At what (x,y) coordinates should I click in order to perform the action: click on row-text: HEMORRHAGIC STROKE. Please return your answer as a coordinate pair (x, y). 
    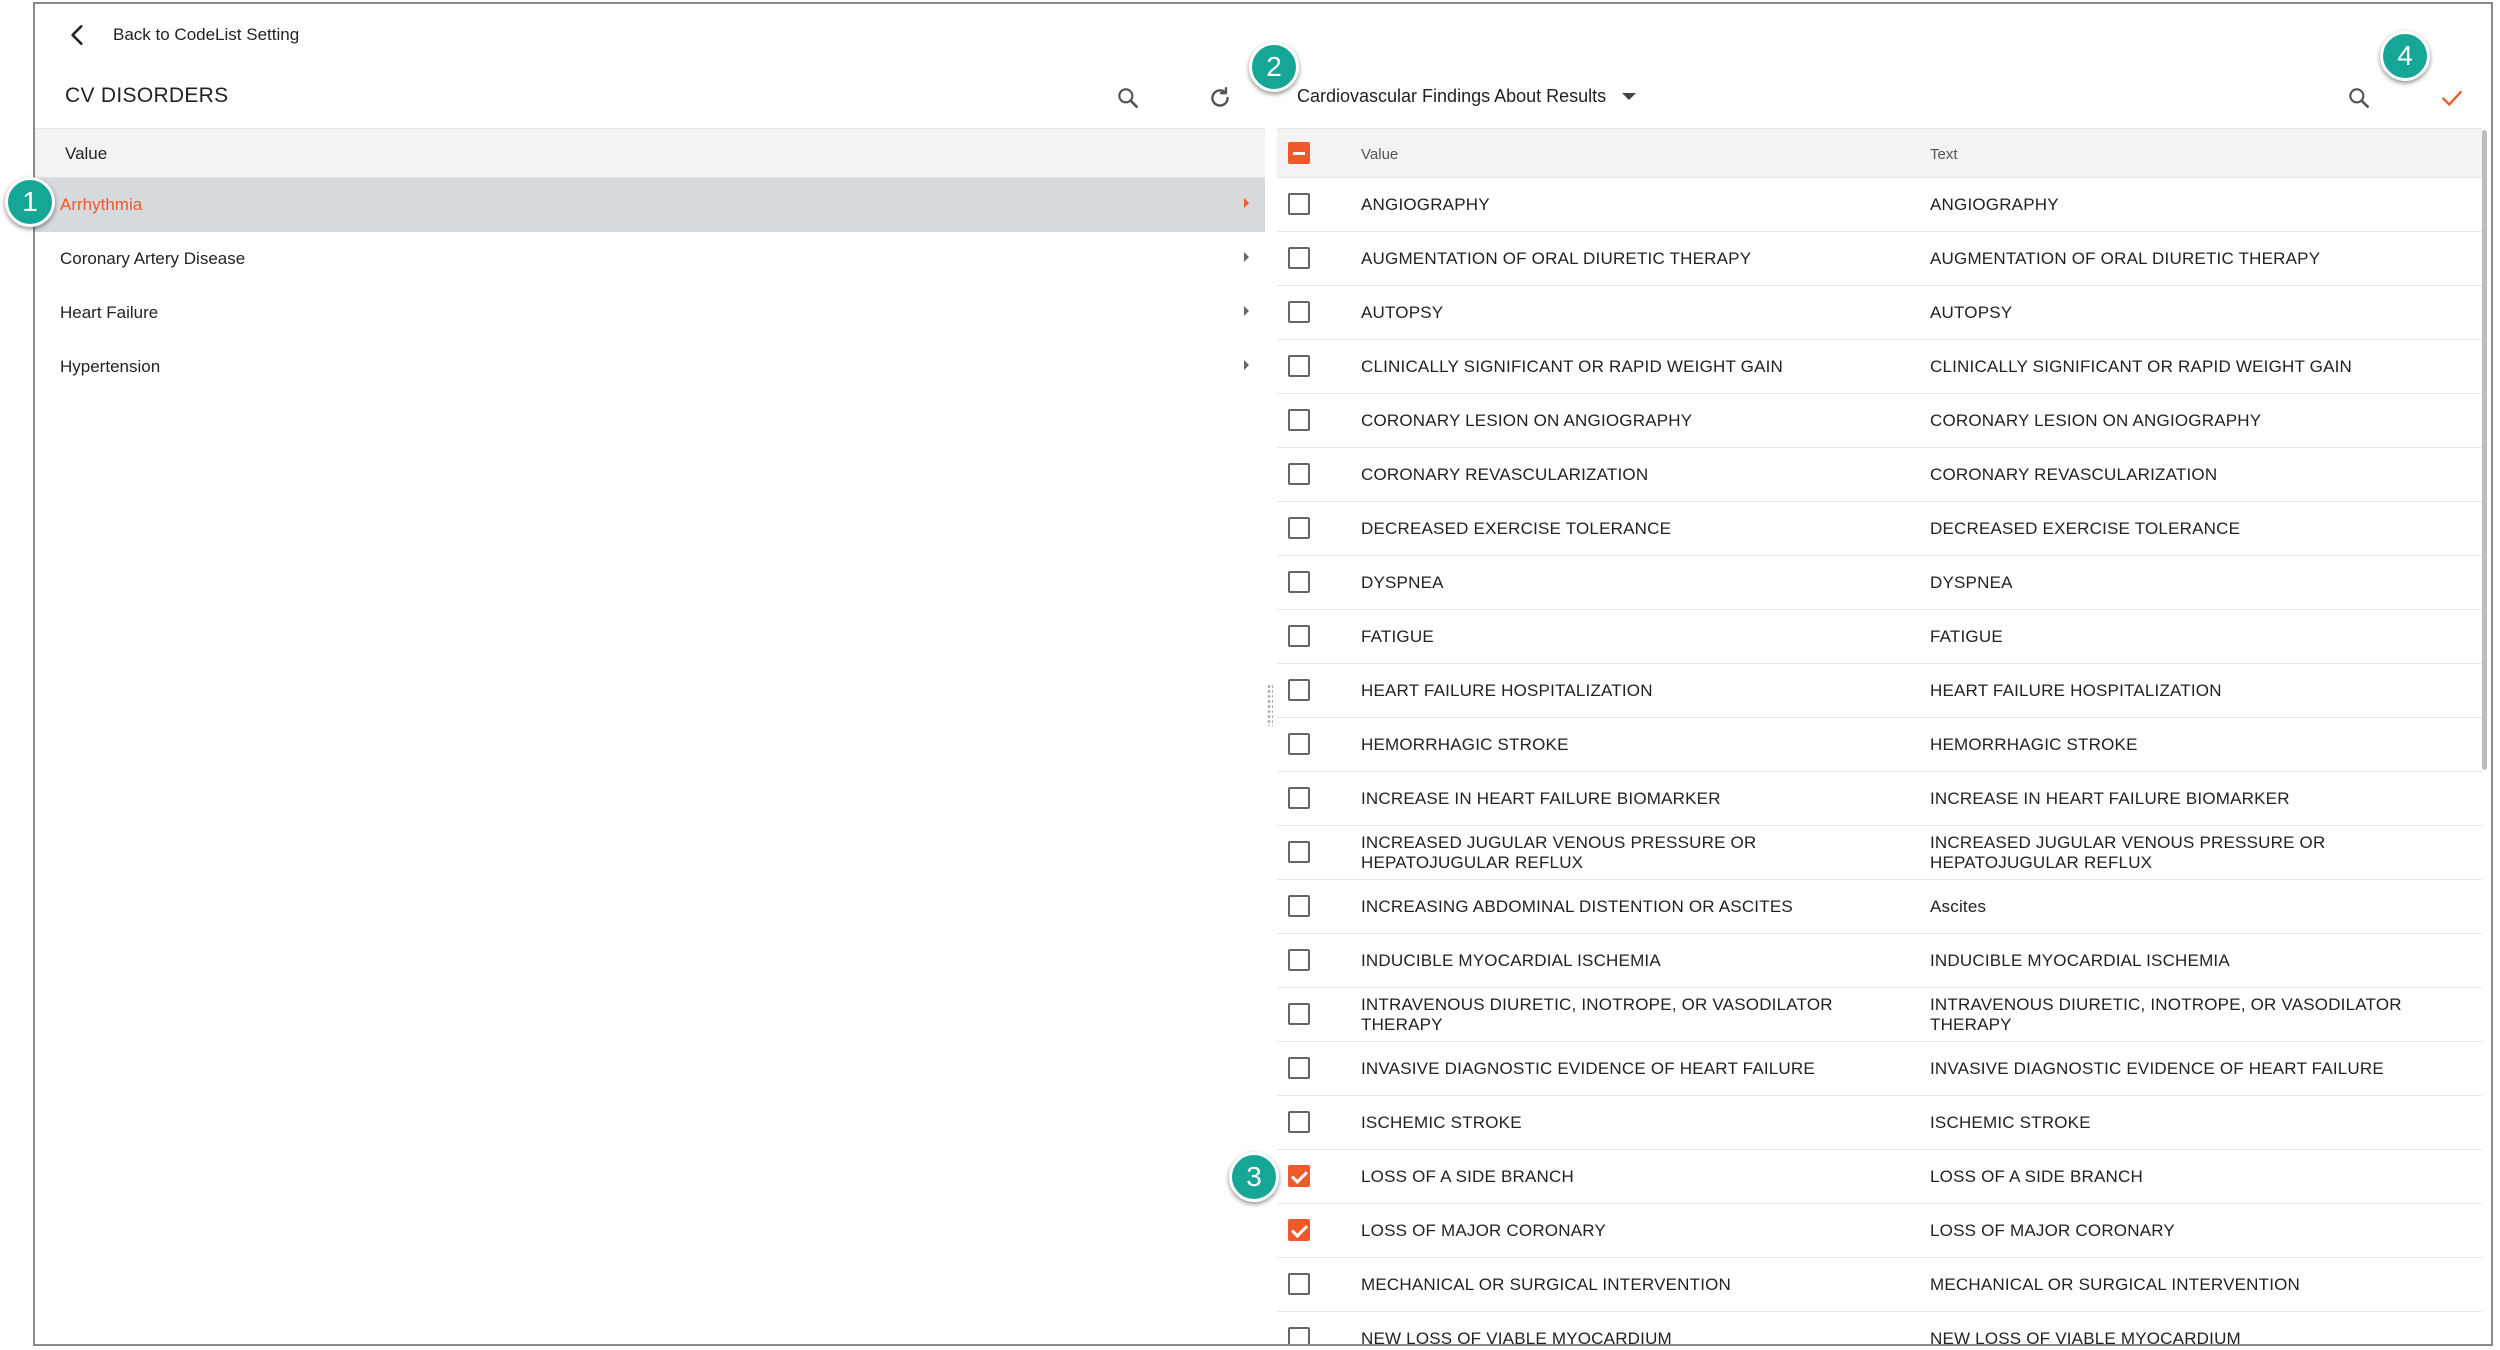
    Looking at the image, I should click on (2034, 744).